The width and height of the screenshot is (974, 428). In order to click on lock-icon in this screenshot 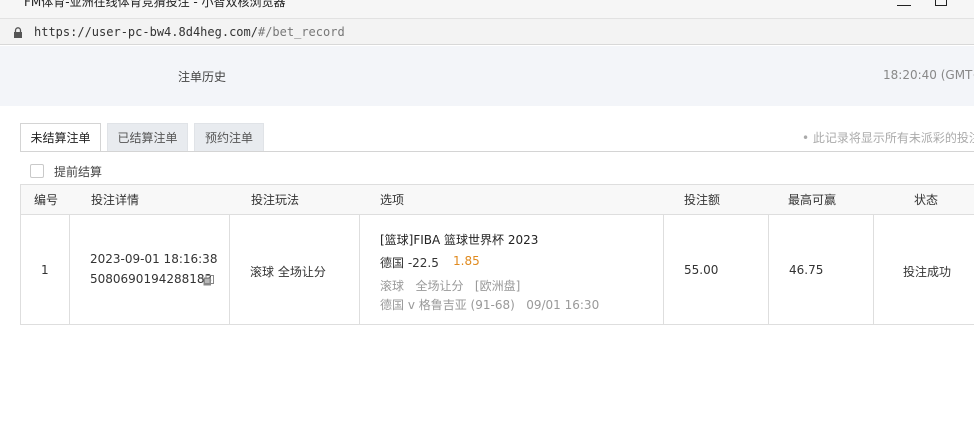, I will do `click(18, 32)`.